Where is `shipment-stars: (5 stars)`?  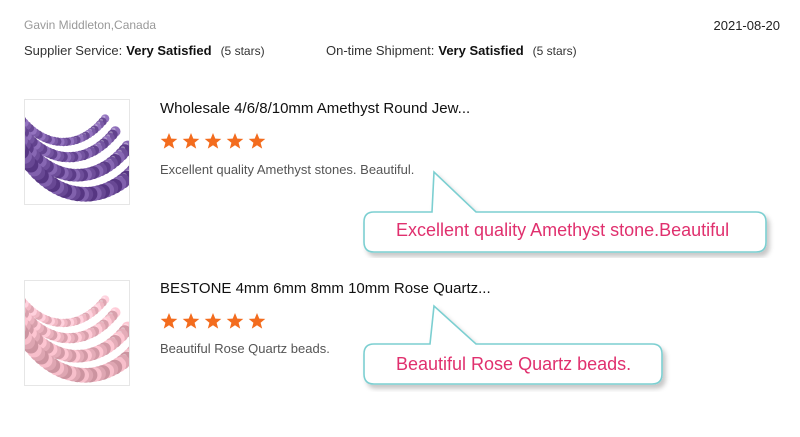 shipment-stars: (5 stars) is located at coordinates (554, 51).